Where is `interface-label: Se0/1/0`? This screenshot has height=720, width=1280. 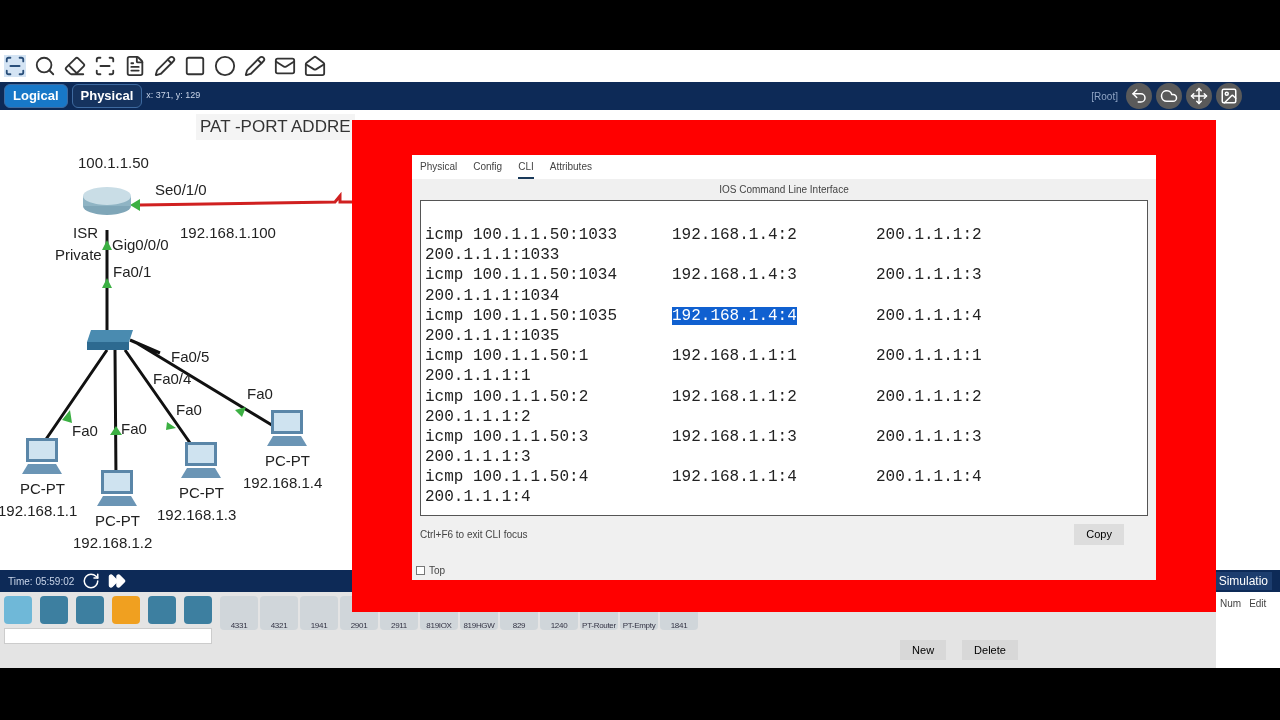
interface-label: Se0/1/0 is located at coordinates (181, 190).